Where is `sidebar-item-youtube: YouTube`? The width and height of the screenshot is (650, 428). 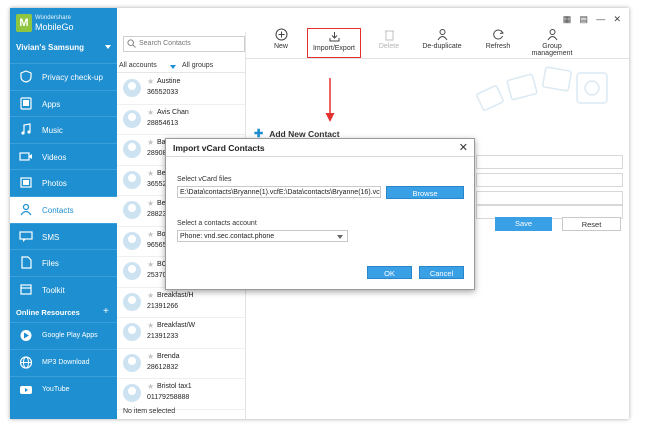
sidebar-item-youtube: YouTube is located at coordinates (63, 389).